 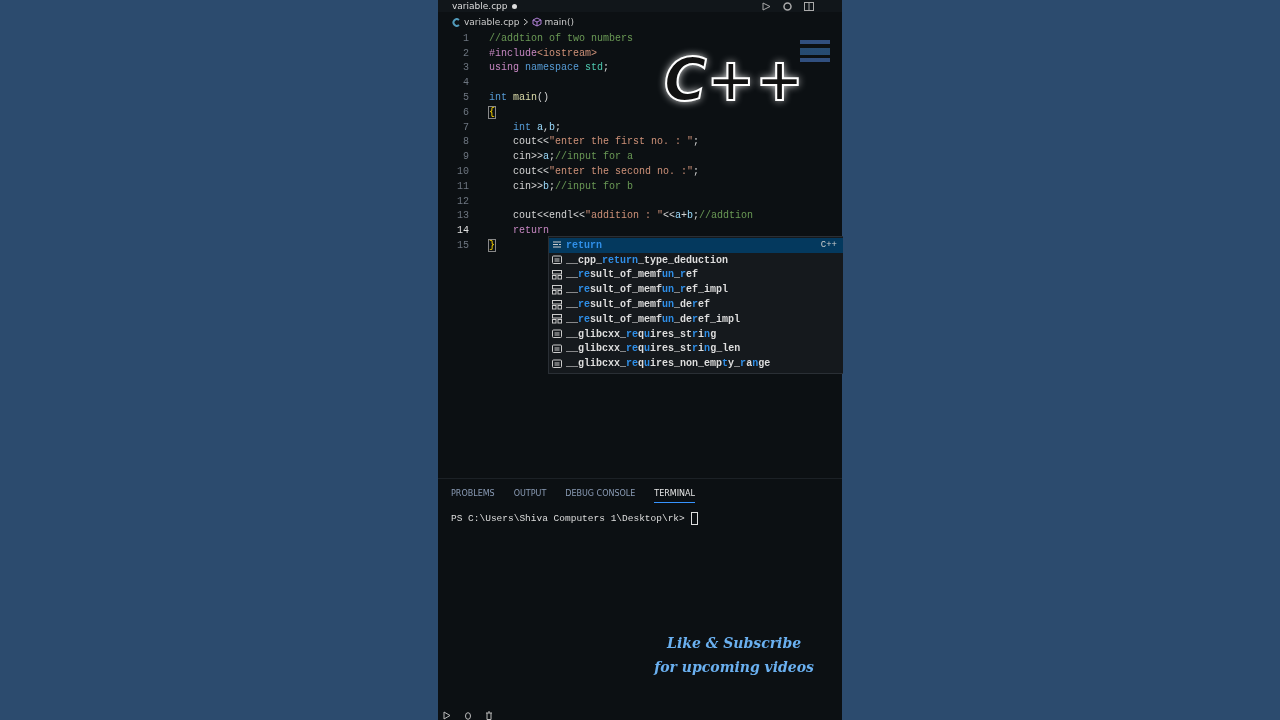 What do you see at coordinates (559, 22) in the screenshot?
I see `breadcrumb-symbol: main()` at bounding box center [559, 22].